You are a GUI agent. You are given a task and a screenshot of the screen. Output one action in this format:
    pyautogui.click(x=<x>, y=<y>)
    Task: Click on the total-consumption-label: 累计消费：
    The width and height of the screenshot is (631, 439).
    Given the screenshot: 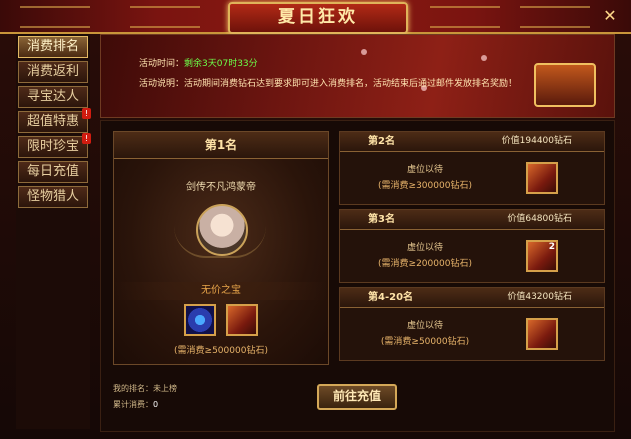 What is the action you would take?
    pyautogui.click(x=133, y=404)
    